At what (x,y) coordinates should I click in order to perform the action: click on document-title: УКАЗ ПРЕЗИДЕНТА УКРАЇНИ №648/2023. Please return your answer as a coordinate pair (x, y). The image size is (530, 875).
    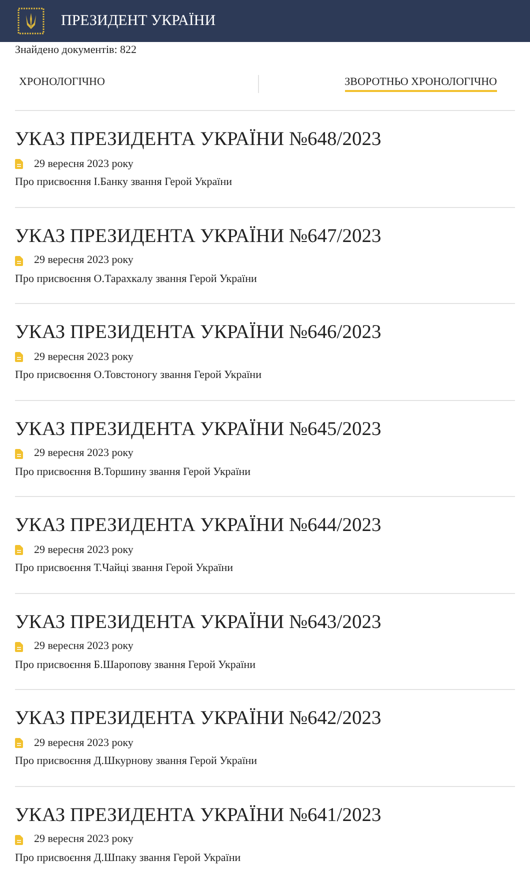
    Looking at the image, I should click on (198, 140).